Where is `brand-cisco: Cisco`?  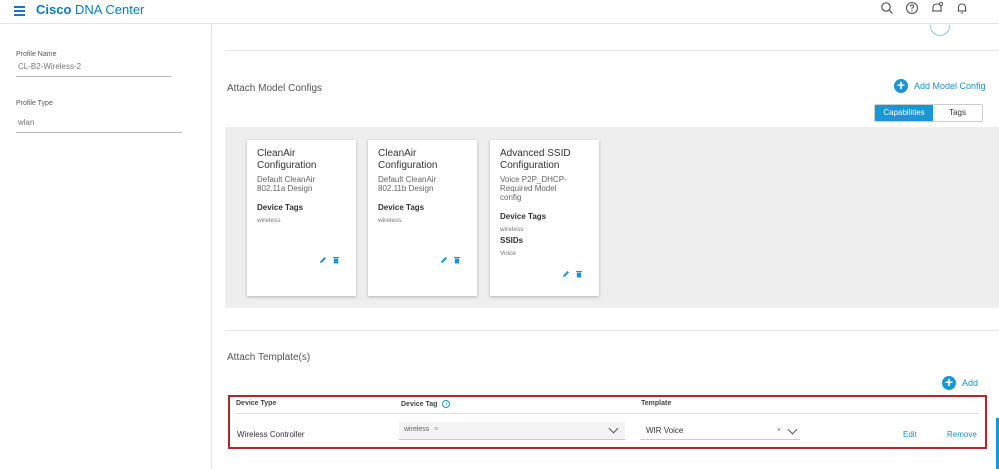 brand-cisco: Cisco is located at coordinates (54, 9).